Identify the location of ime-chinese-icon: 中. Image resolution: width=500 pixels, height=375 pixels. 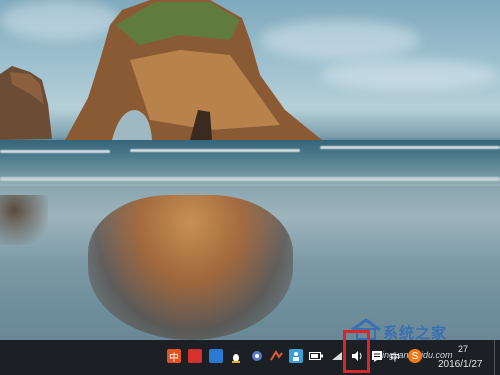
(174, 356).